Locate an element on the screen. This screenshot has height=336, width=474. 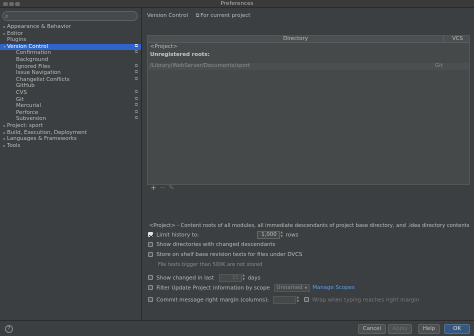
sidebar-item-plugins: Plugins is located at coordinates (70, 40).